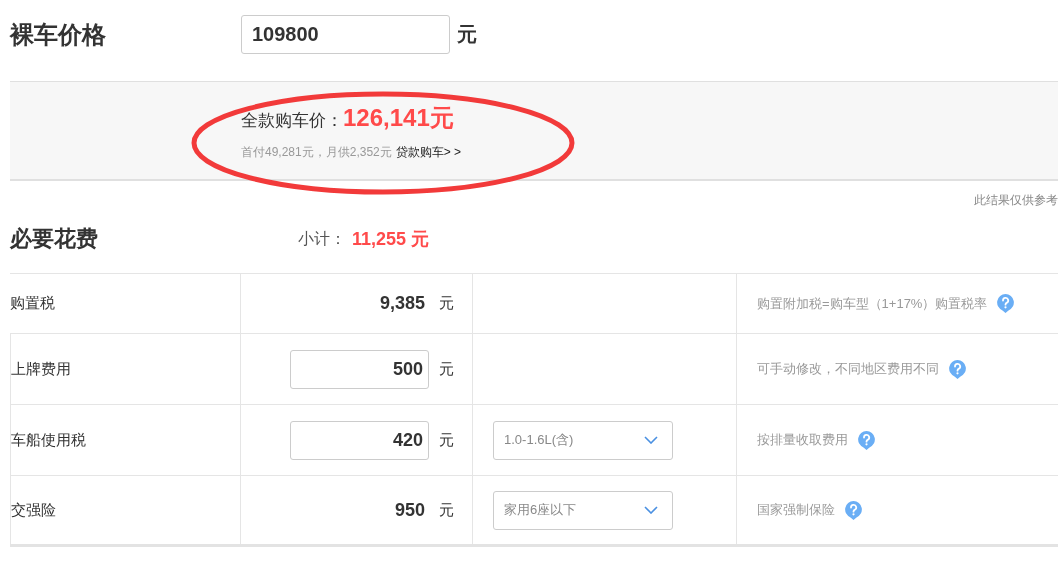 The height and width of the screenshot is (580, 1058). I want to click on fee-hint: 按排量收取费用, so click(802, 440).